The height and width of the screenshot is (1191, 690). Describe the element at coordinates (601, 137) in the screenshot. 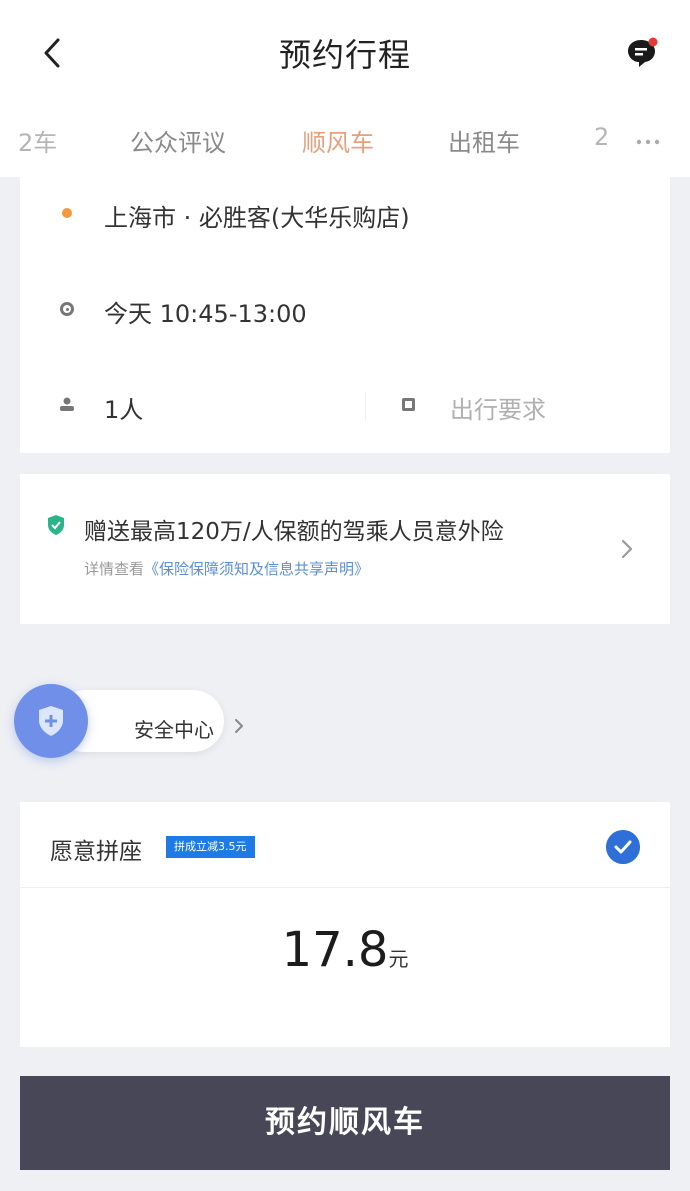

I see `tab-partial-right: 2` at that location.